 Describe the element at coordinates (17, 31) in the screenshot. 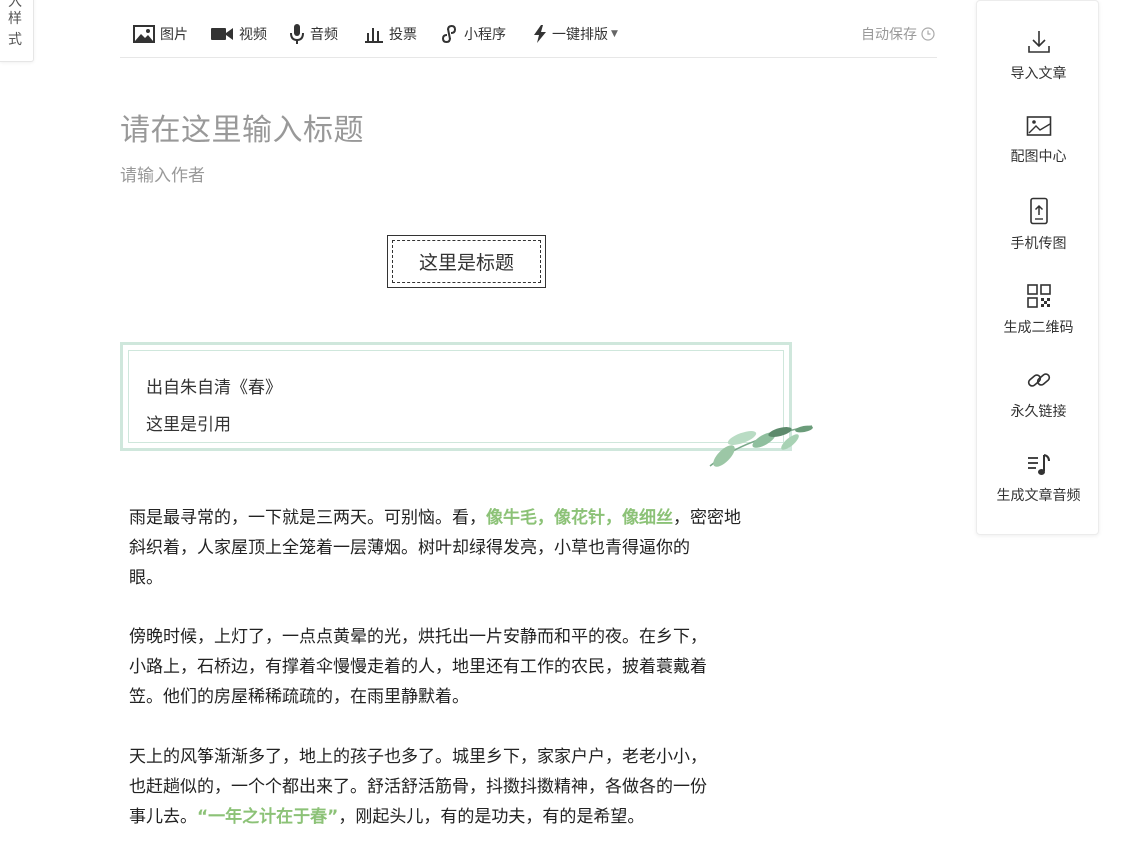

I see `style-tab: 入 样 式` at that location.